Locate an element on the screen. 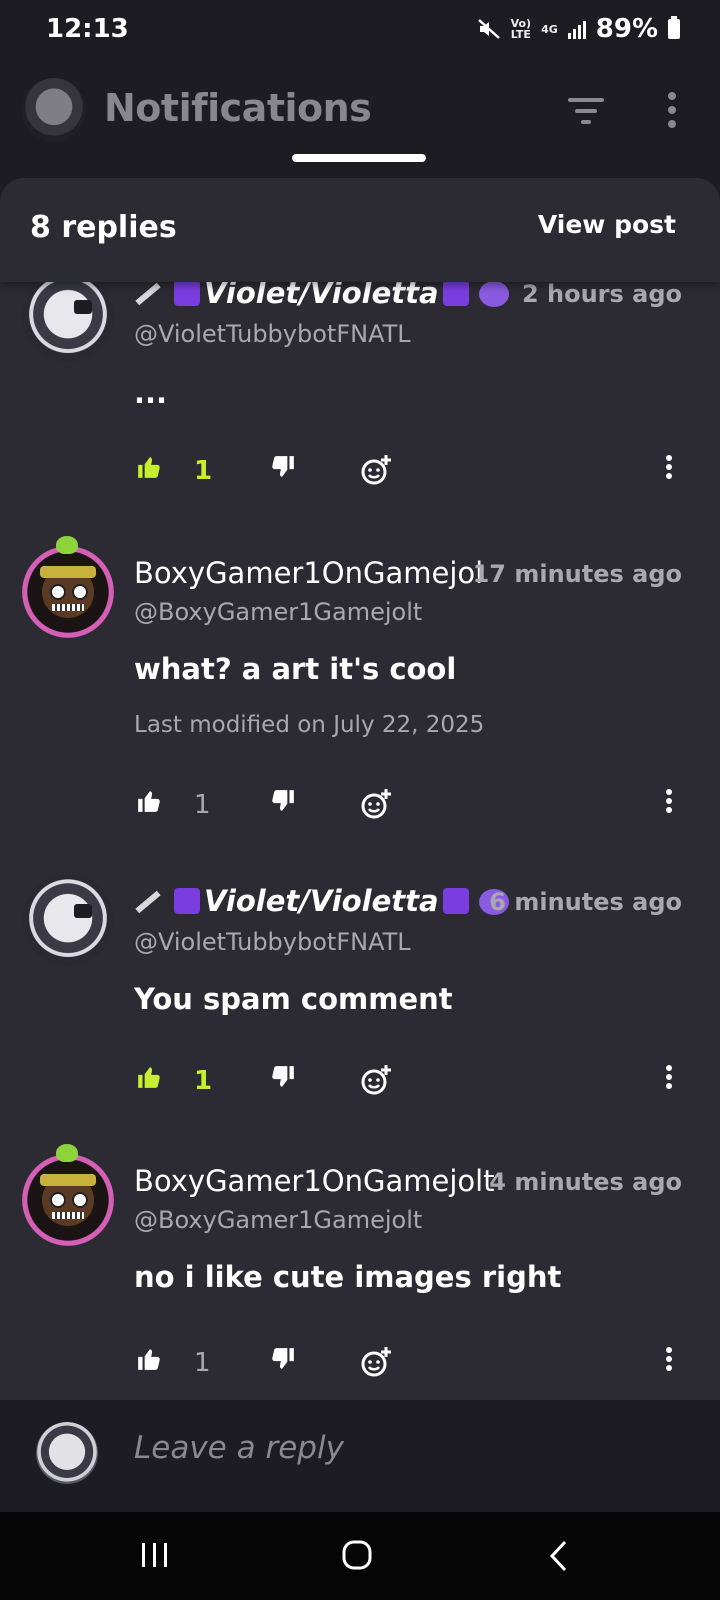 Image resolution: width=720 pixels, height=1600 pixels. status-bar: 12:13 Vo) LTE 4G 89% is located at coordinates (360, 32).